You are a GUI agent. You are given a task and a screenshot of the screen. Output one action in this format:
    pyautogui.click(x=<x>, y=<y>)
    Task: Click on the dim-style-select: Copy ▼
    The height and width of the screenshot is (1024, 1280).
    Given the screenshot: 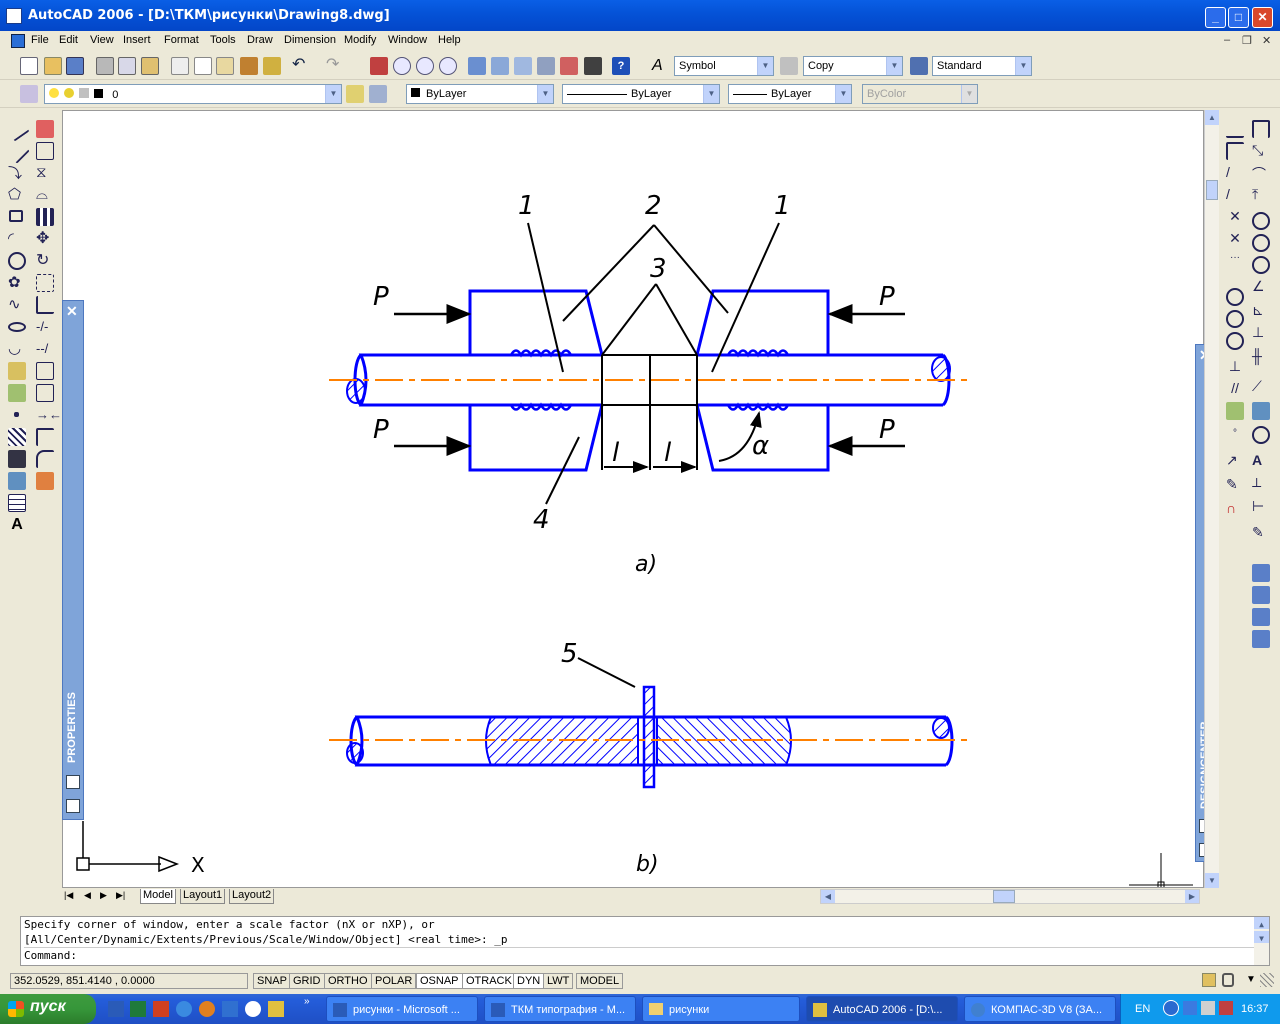 What is the action you would take?
    pyautogui.click(x=853, y=66)
    